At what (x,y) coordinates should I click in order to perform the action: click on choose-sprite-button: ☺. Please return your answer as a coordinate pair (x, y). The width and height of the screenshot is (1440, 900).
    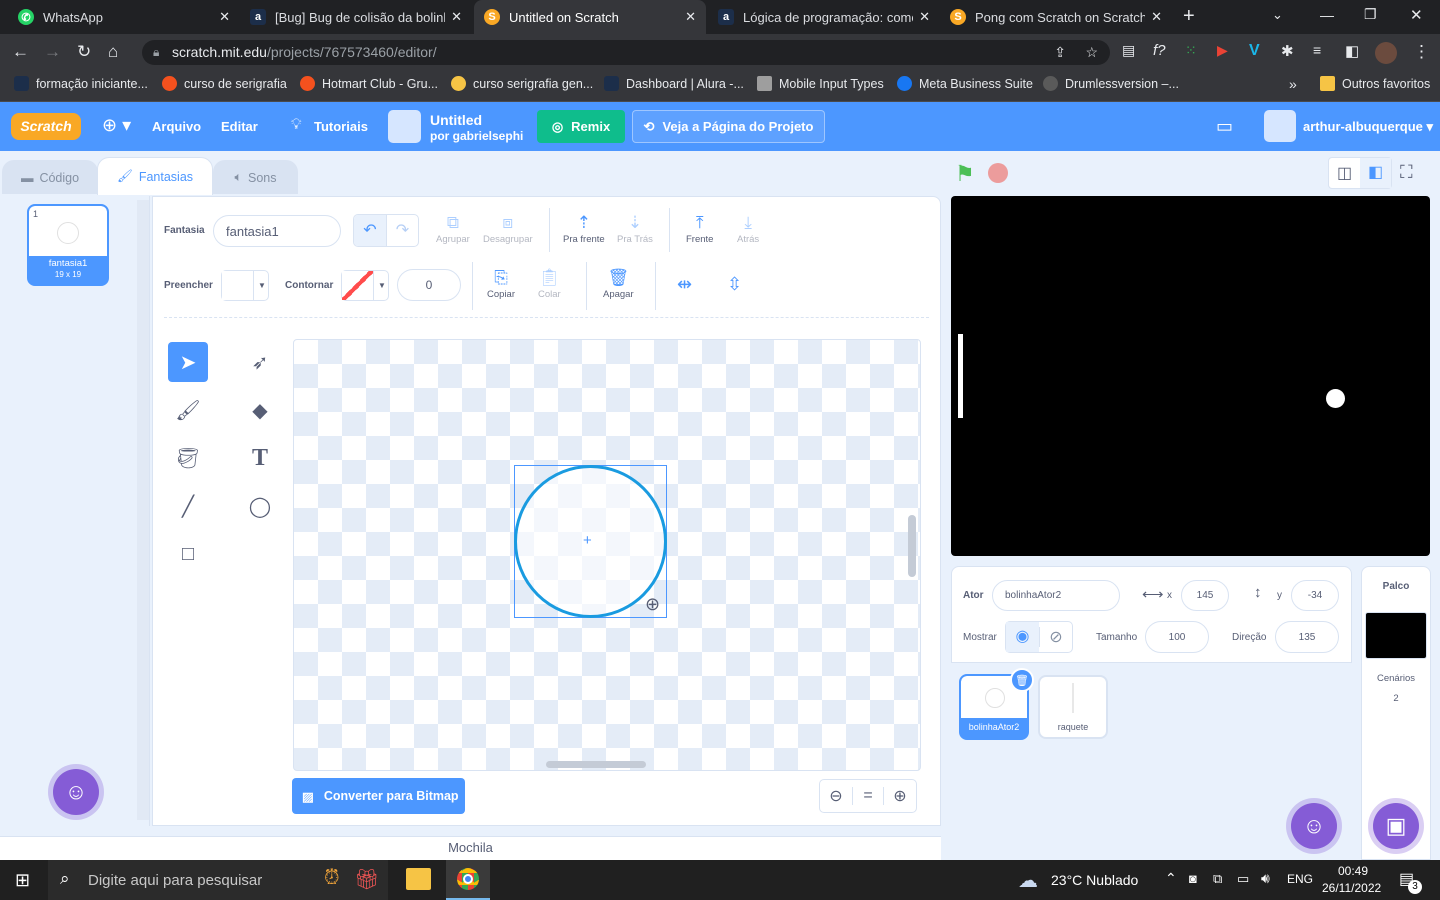
    Looking at the image, I should click on (1314, 826).